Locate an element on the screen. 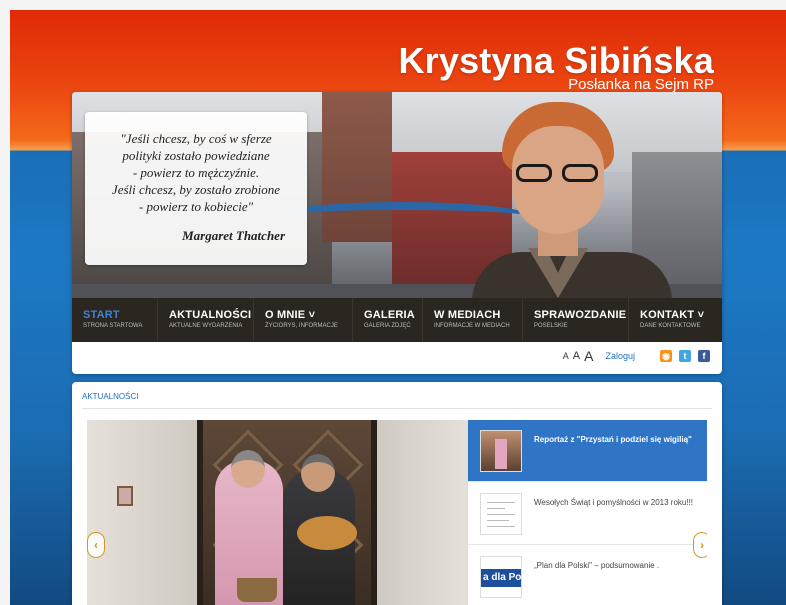  nav-item-start: START STRONA STARTOWA is located at coordinates (115, 320).